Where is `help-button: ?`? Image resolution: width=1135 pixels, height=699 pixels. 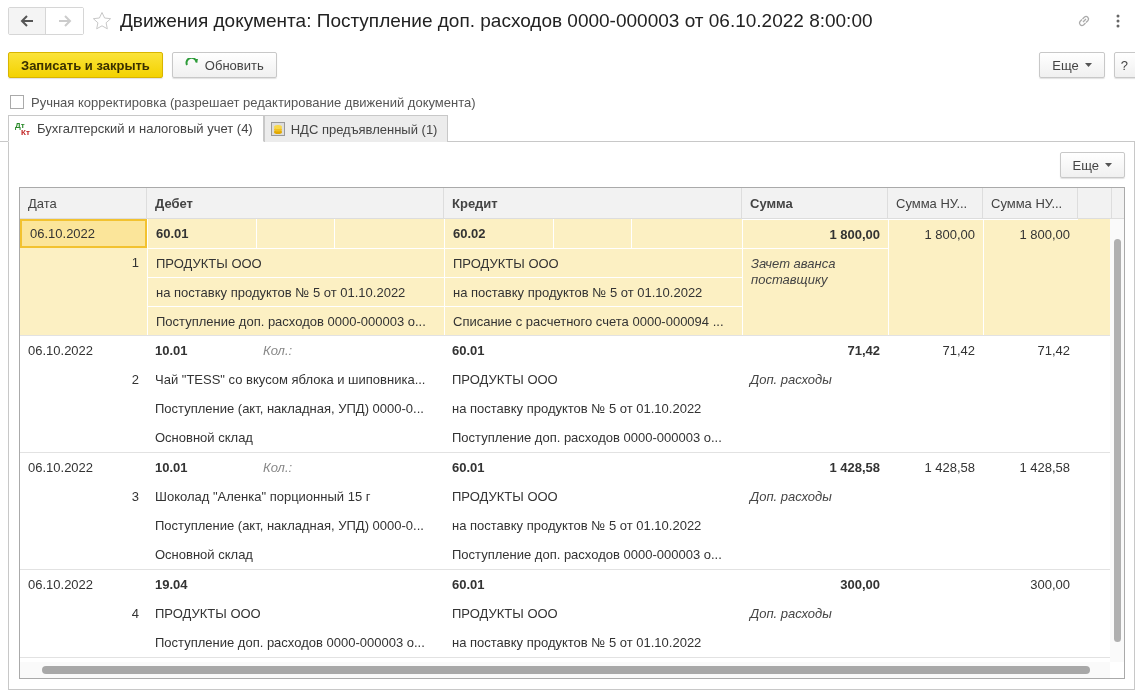 help-button: ? is located at coordinates (1124, 65).